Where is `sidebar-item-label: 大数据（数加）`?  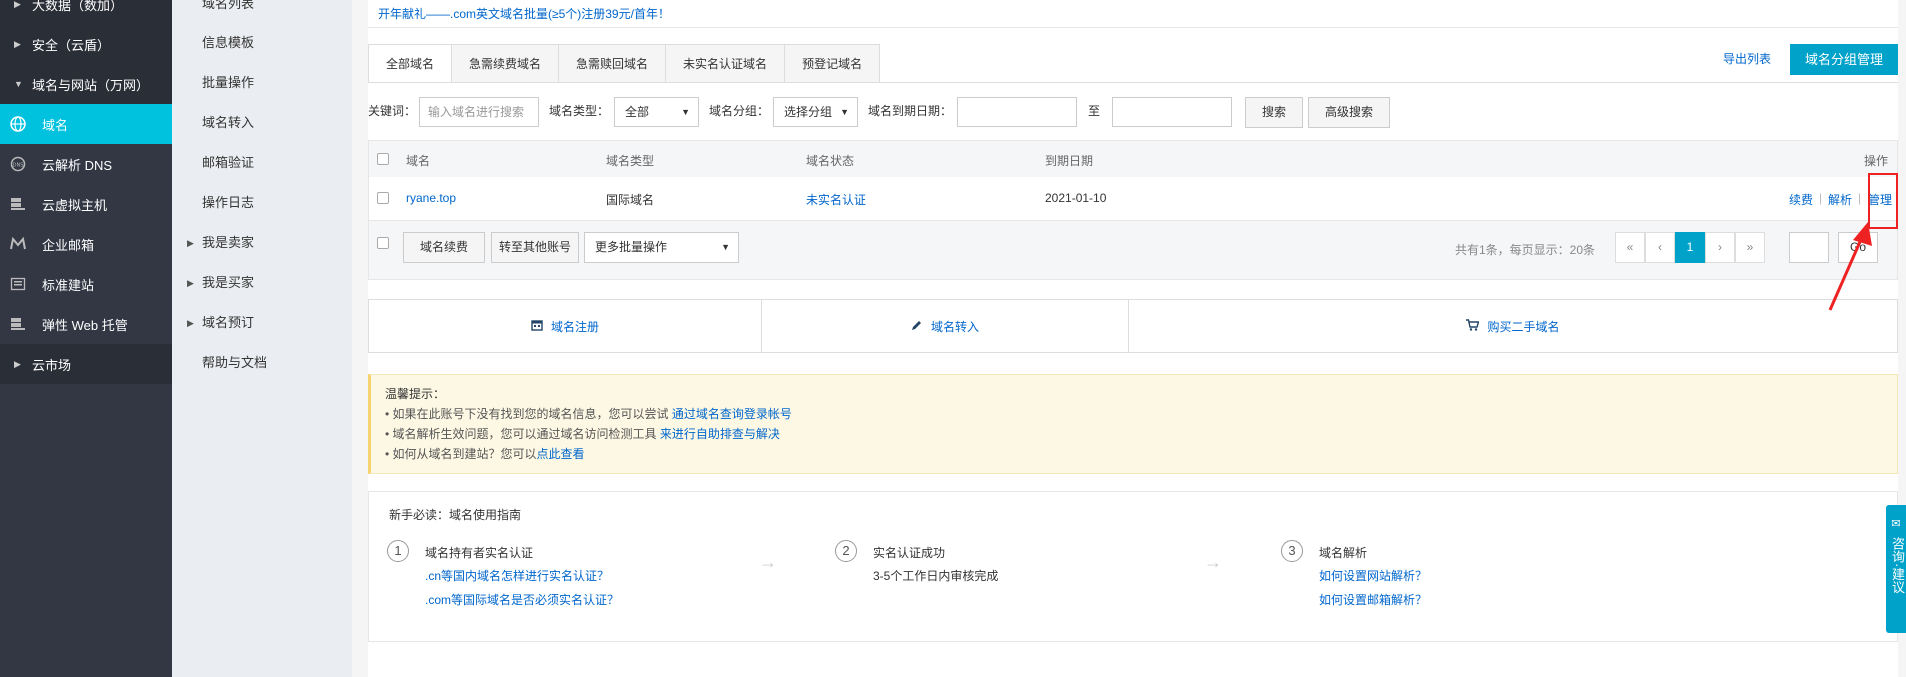 sidebar-item-label: 大数据（数加） is located at coordinates (78, 6).